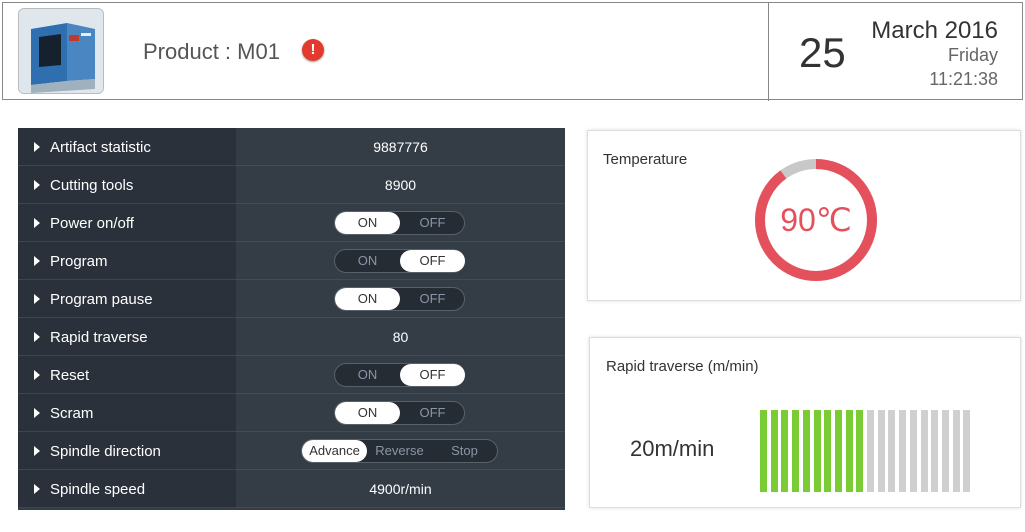  I want to click on row-label-cell: Program pause, so click(127, 299).